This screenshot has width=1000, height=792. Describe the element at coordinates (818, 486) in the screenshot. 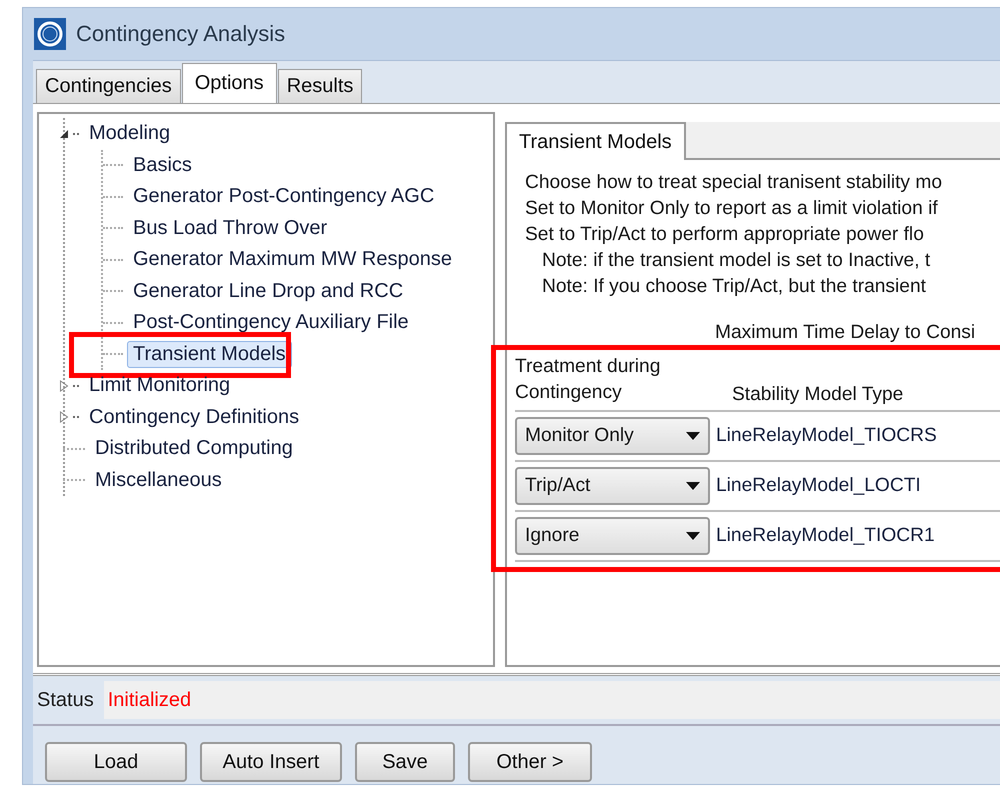

I see `table-cell: LineRelayModel_LOCTI` at that location.